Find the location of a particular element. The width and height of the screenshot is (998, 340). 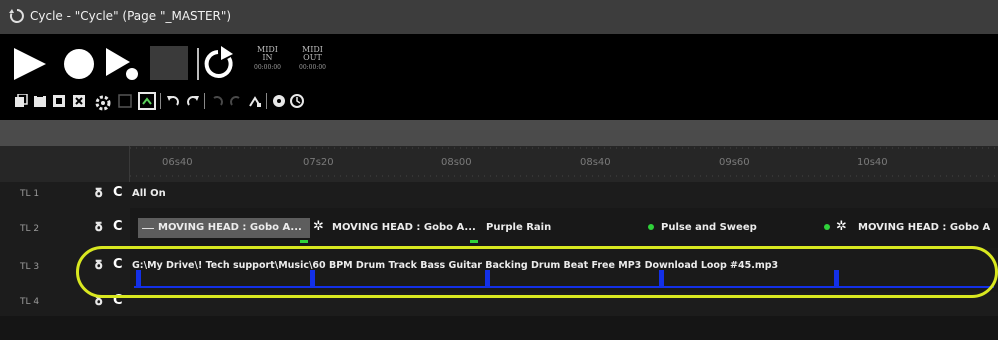

ruler-label: 07s20 is located at coordinates (318, 162).